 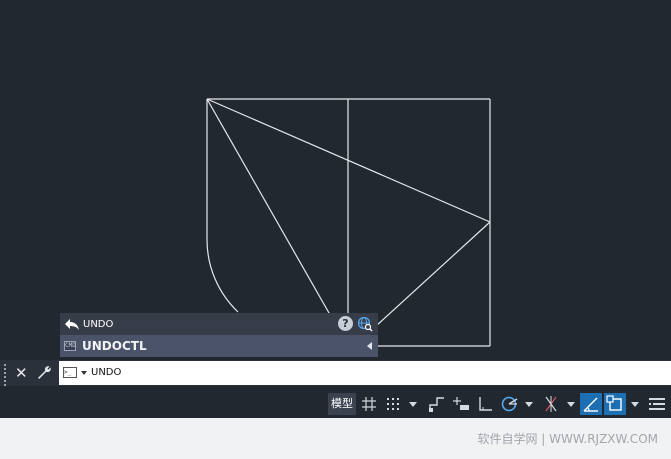 What do you see at coordinates (365, 373) in the screenshot?
I see `command-input: >_ UNDO` at bounding box center [365, 373].